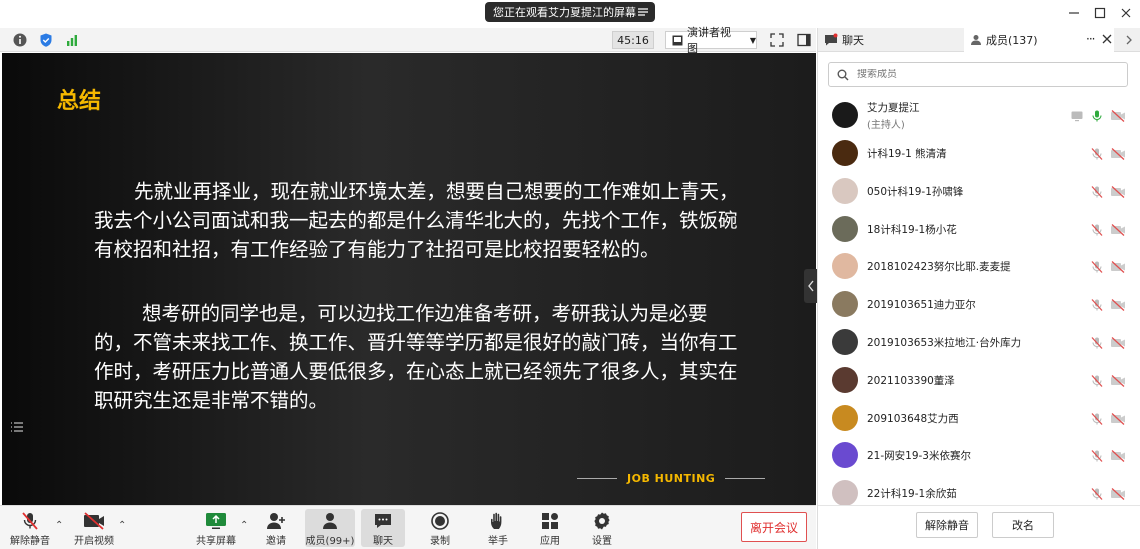 Image resolution: width=1140 pixels, height=549 pixels. What do you see at coordinates (633, 40) in the screenshot?
I see `meeting-timer: 45:16` at bounding box center [633, 40].